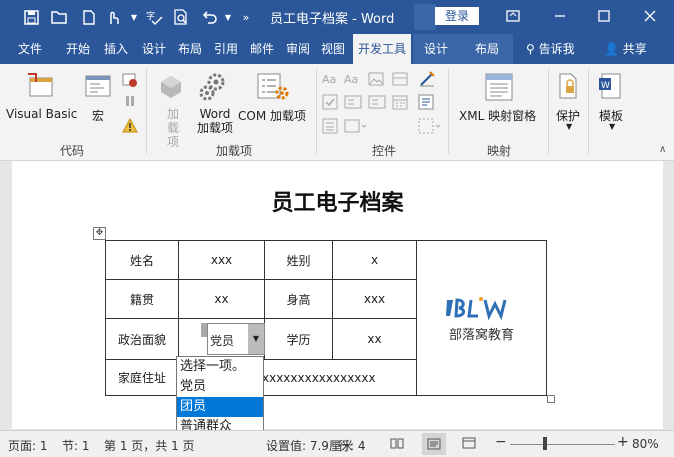  Describe the element at coordinates (497, 115) in the screenshot. I see `xml-mapping-pane-button: XML 映射窗格` at that location.